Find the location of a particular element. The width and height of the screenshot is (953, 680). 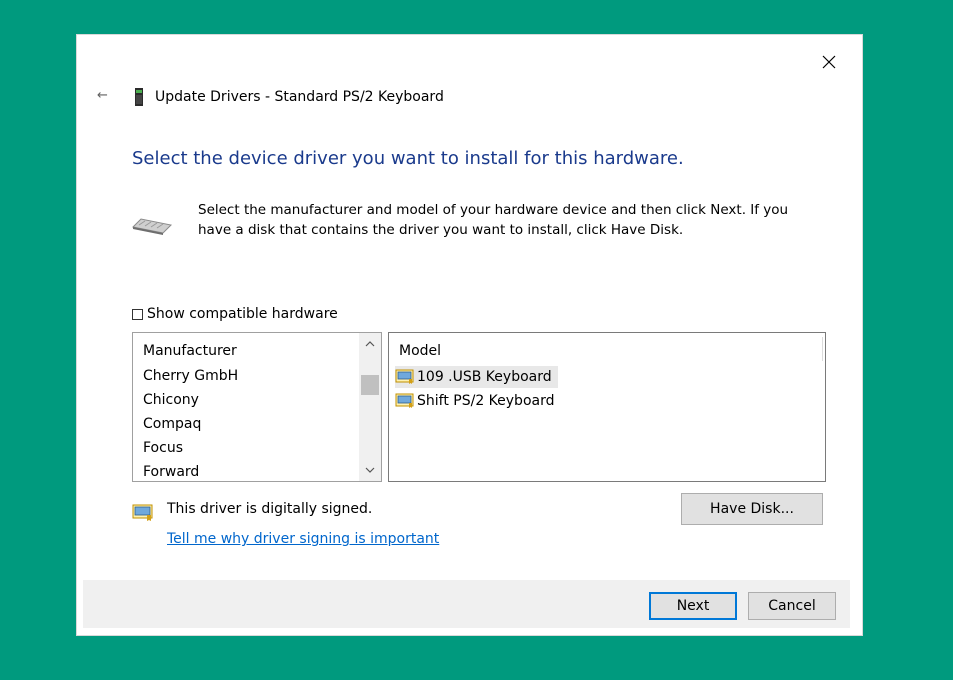

driver-signing-link: Tell me why driver signing is important is located at coordinates (303, 539).